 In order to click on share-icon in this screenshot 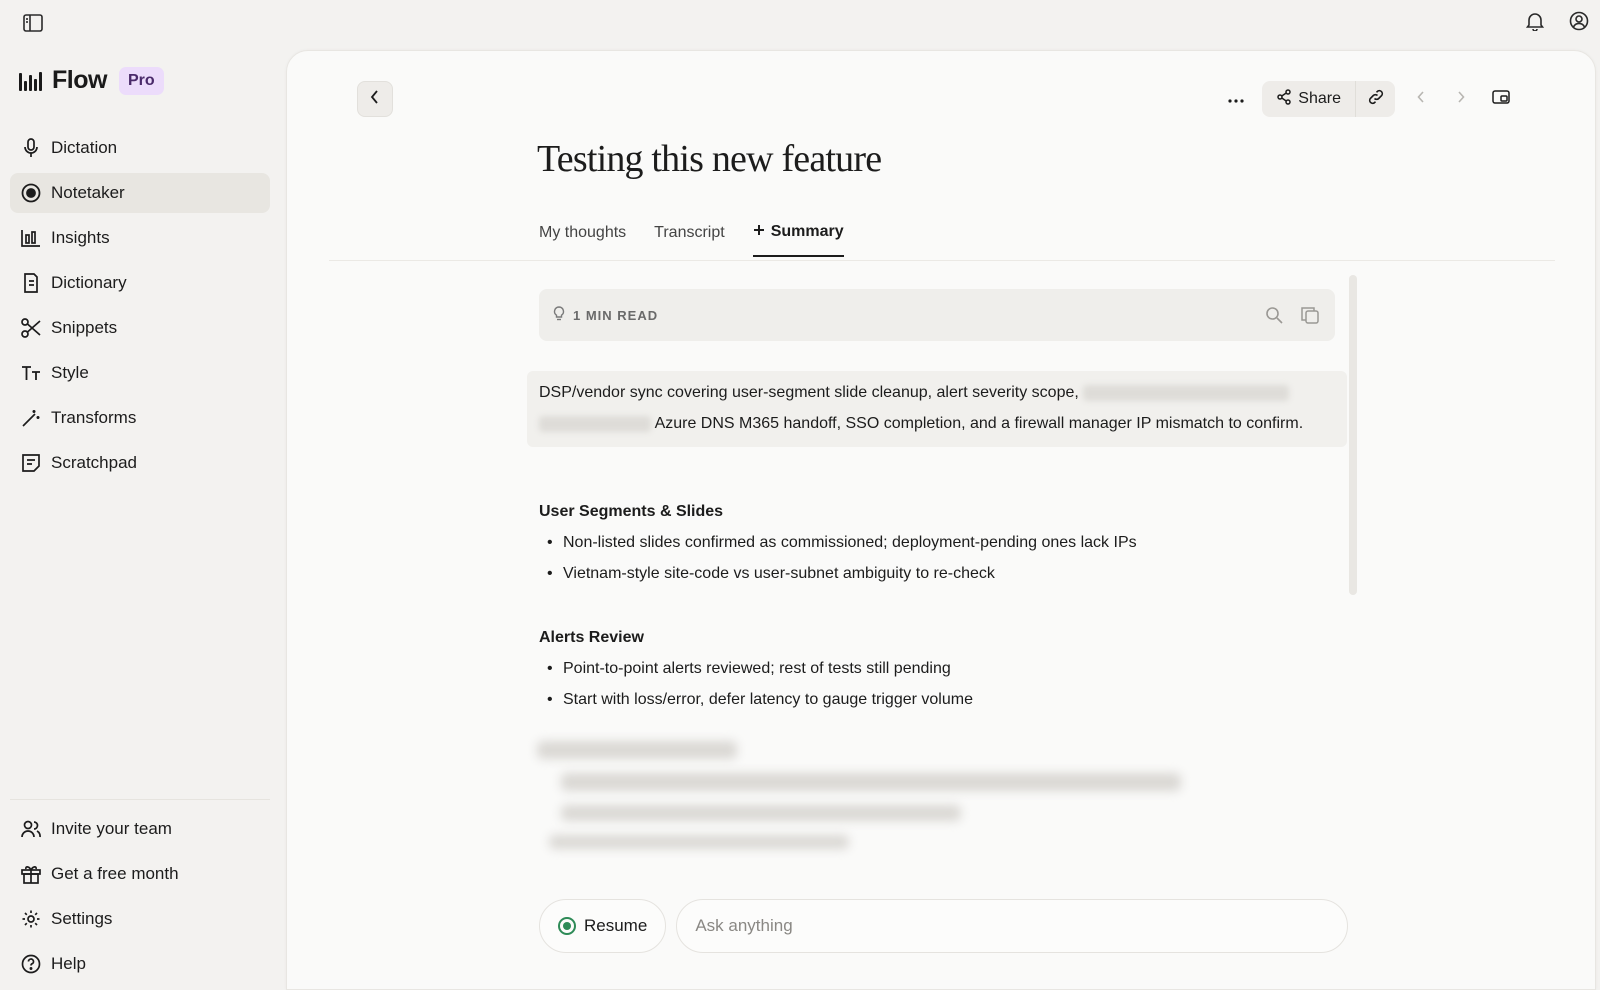, I will do `click(1284, 99)`.